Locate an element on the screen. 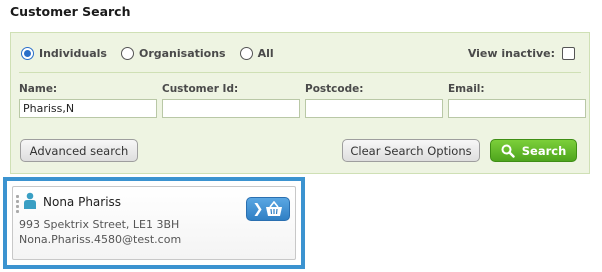 The width and height of the screenshot is (602, 272). radio-all-label: All is located at coordinates (265, 53).